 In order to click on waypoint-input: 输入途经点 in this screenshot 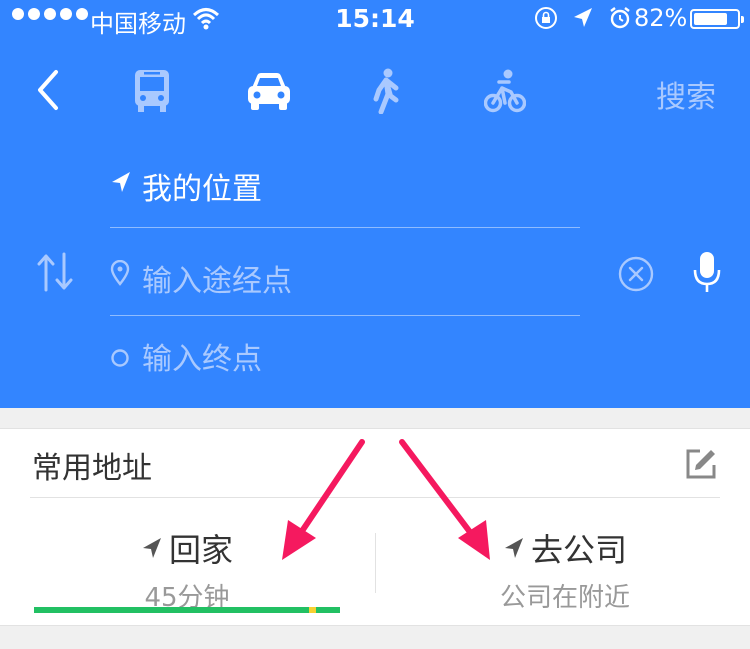, I will do `click(345, 278)`.